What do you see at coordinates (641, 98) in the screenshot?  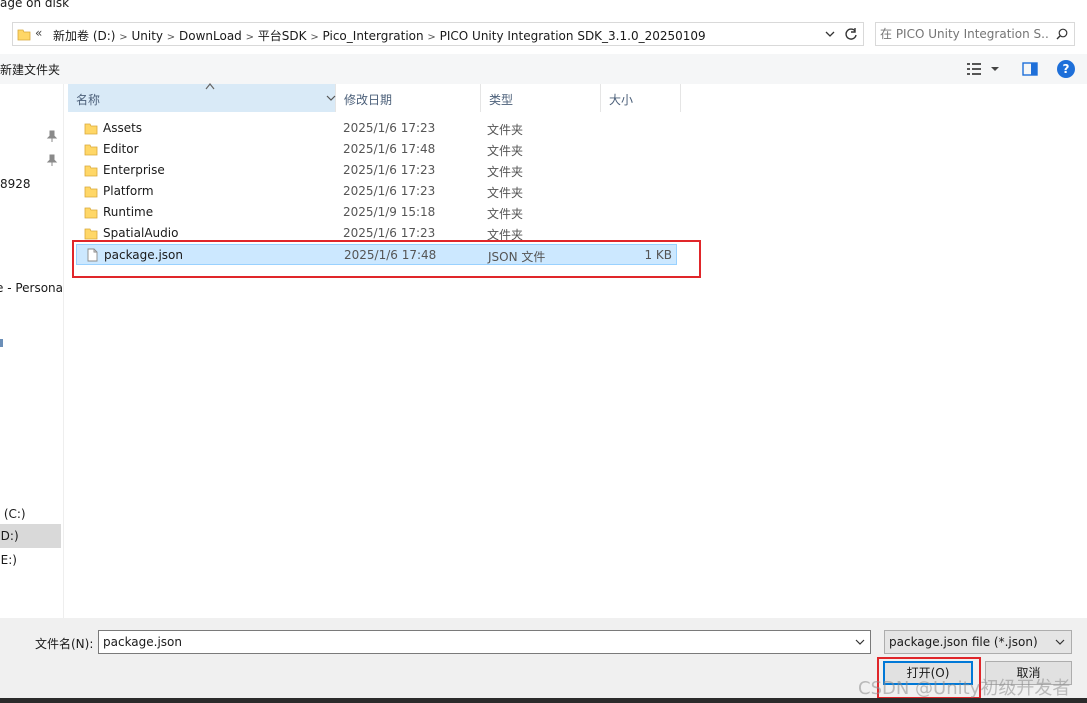 I see `column-header-size: 大小` at bounding box center [641, 98].